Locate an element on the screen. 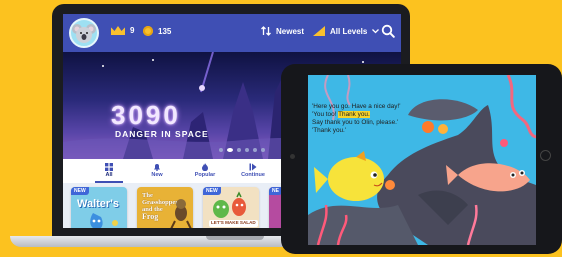 This screenshot has height=257, width=562. tablet-home-button is located at coordinates (545, 155).